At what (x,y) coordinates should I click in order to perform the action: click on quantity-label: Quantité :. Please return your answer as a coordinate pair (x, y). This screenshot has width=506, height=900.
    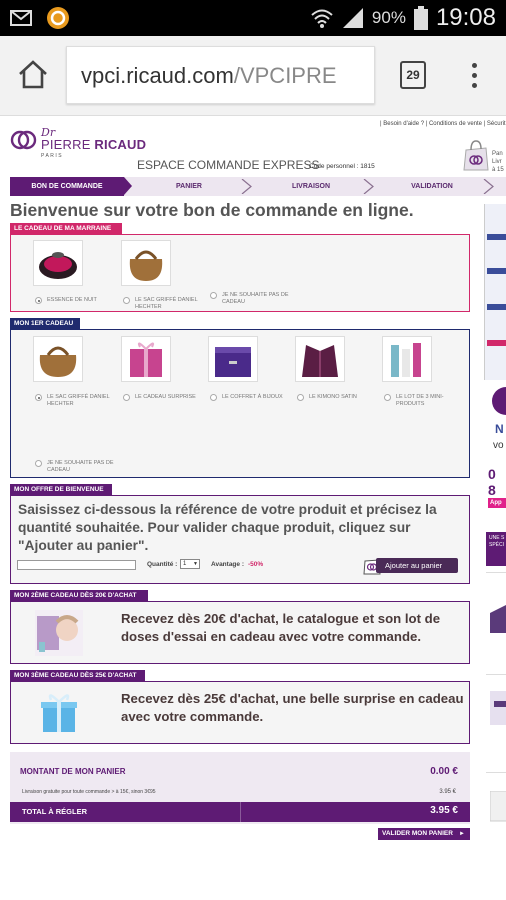
    Looking at the image, I should click on (162, 564).